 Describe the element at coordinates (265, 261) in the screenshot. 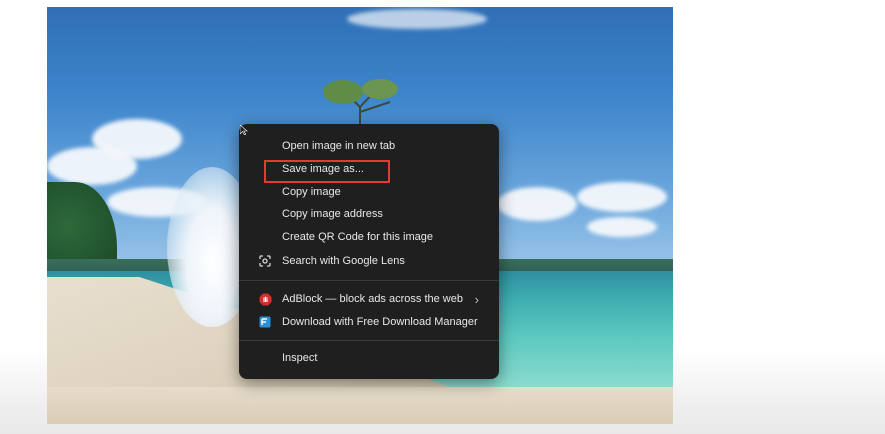

I see `google-lens-icon` at that location.